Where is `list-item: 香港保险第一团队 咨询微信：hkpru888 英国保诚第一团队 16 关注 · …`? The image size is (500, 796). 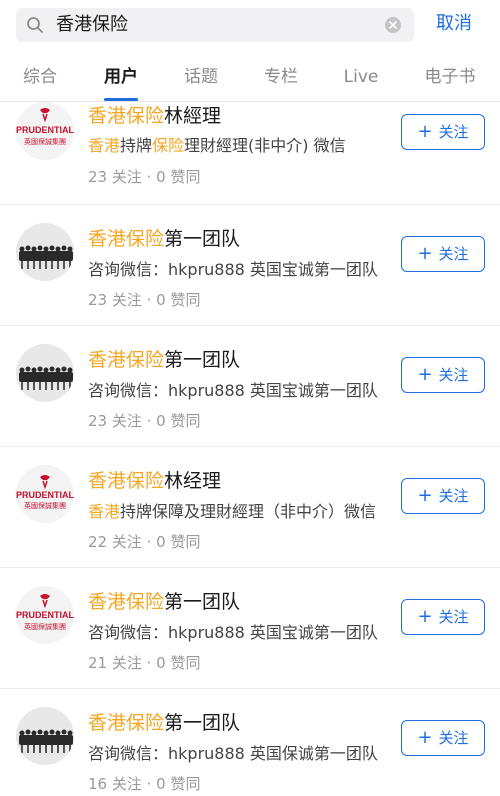 list-item: 香港保险第一团队 咨询微信：hkpru888 英国保诚第一团队 16 关注 · … is located at coordinates (250, 742).